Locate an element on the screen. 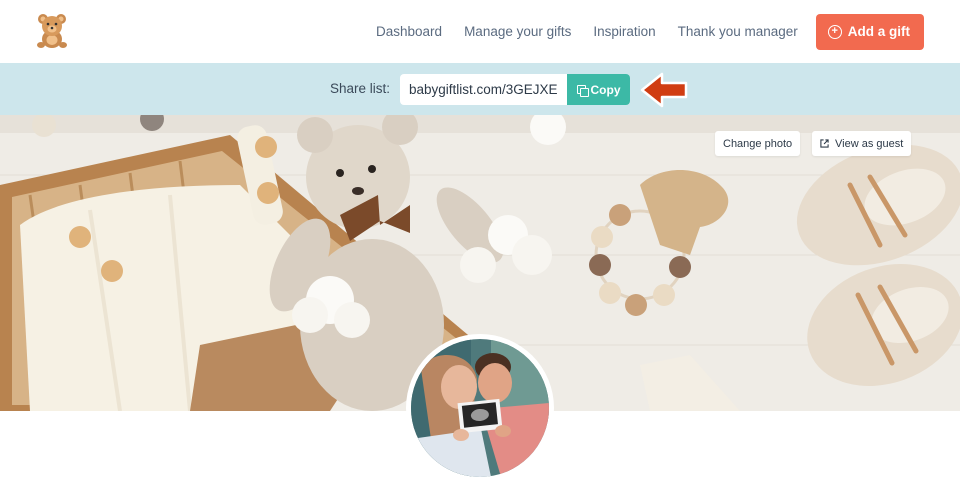 The width and height of the screenshot is (960, 490). nav-dashboard-link: Dashboard is located at coordinates (409, 31).